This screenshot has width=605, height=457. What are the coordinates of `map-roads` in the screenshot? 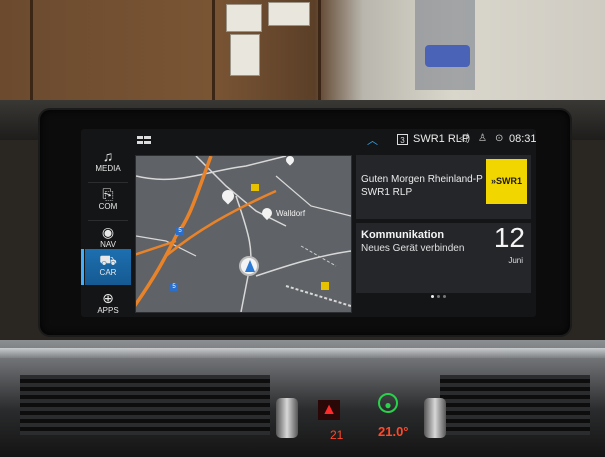 It's located at (243, 234).